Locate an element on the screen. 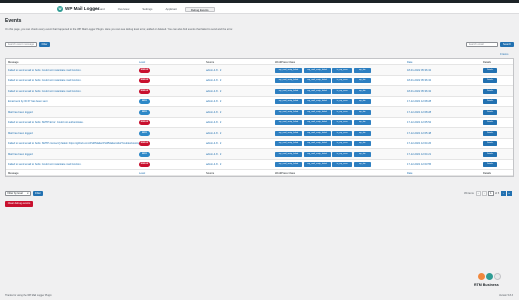  column-header-level: Level is located at coordinates (142, 62).